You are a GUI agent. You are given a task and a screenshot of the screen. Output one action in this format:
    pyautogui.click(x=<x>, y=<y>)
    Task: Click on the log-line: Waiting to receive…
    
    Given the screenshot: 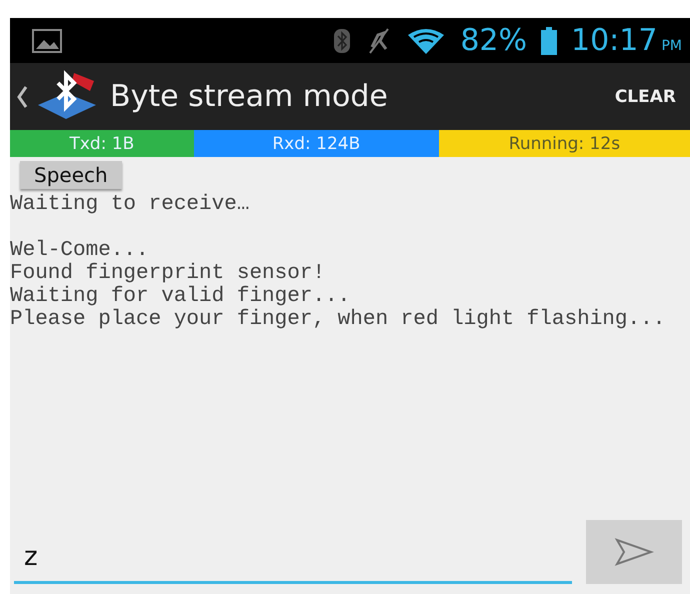 What is the action you would take?
    pyautogui.click(x=130, y=204)
    